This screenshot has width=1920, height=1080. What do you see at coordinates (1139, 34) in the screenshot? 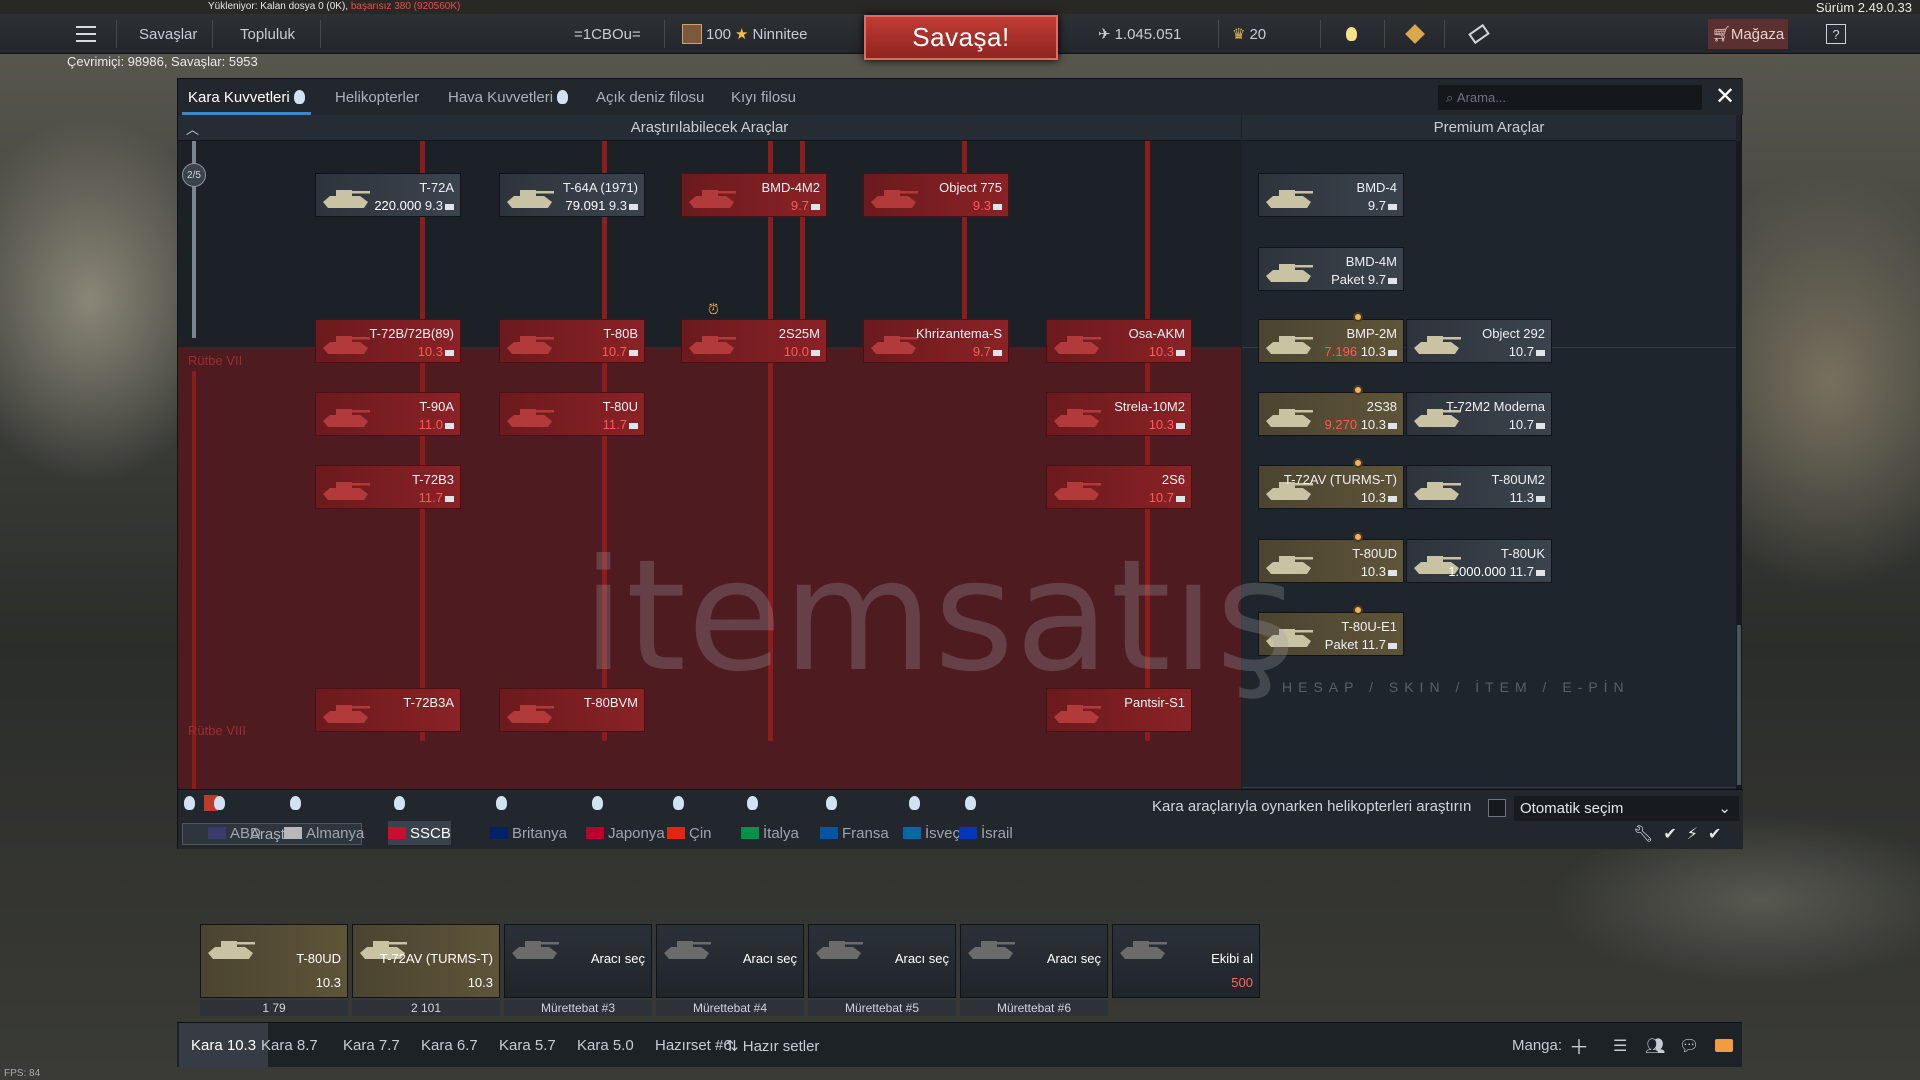
I see `silver-lions: ✈ 1.045.051` at bounding box center [1139, 34].